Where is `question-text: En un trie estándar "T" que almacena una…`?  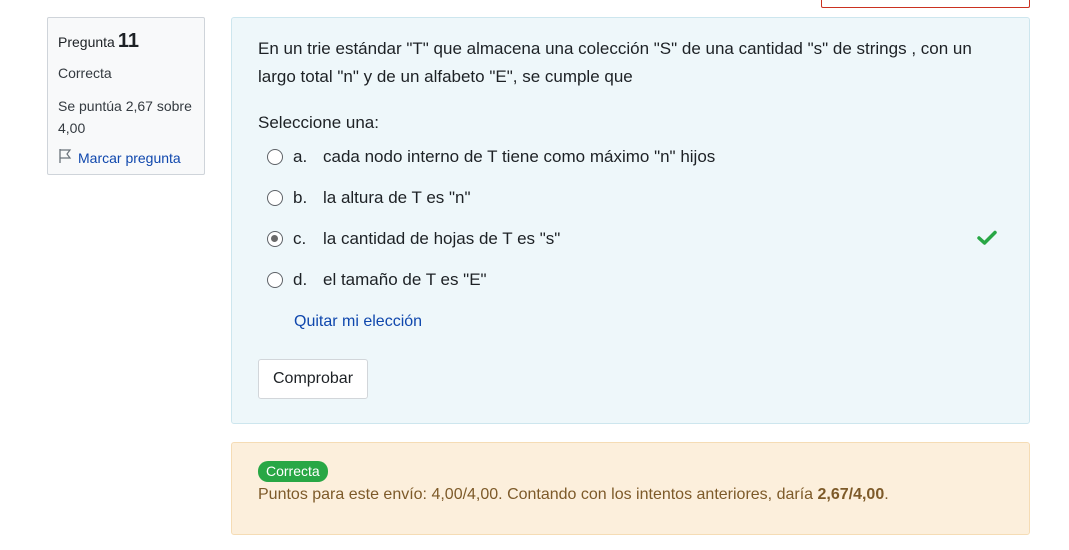
question-text: En un trie estándar "T" que almacena una… is located at coordinates (615, 62).